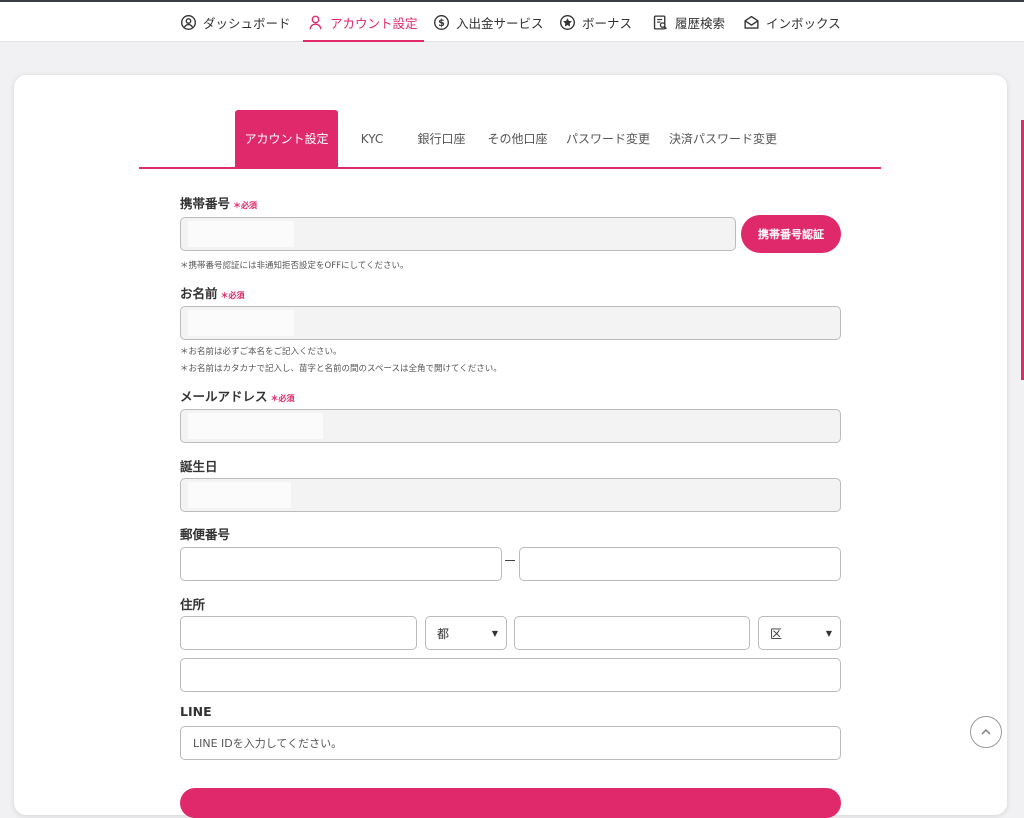  Describe the element at coordinates (205, 534) in the screenshot. I see `postal-code-label: 郵便番号` at that location.